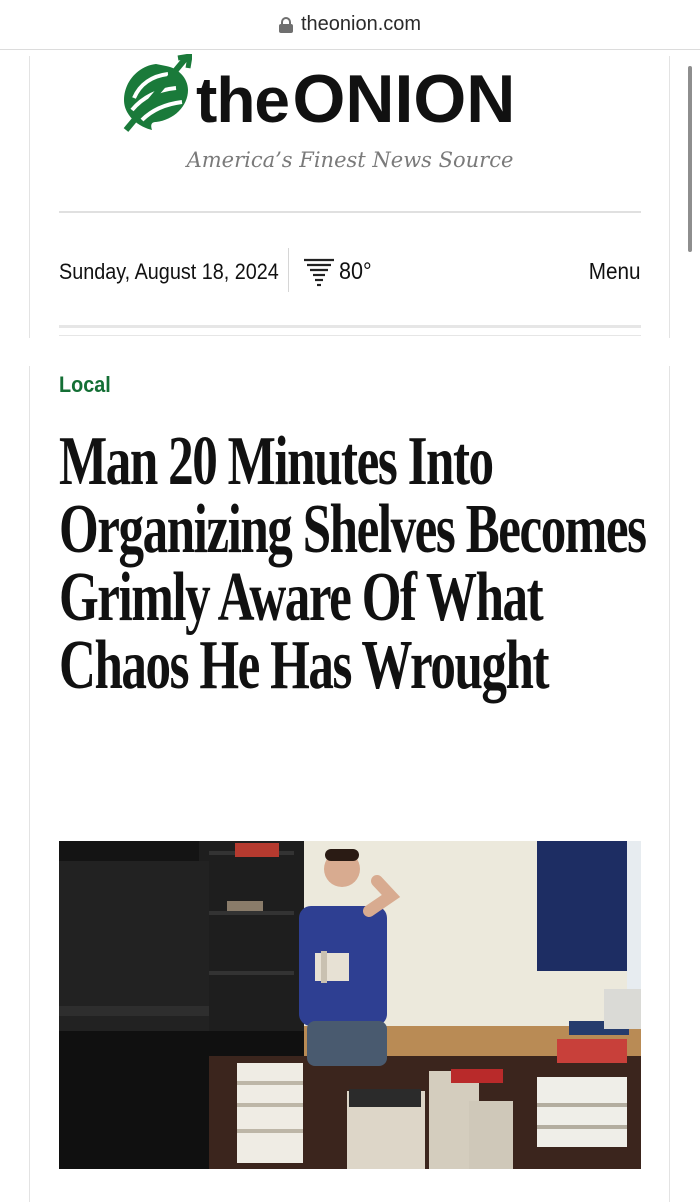  I want to click on lock-icon, so click(285, 24).